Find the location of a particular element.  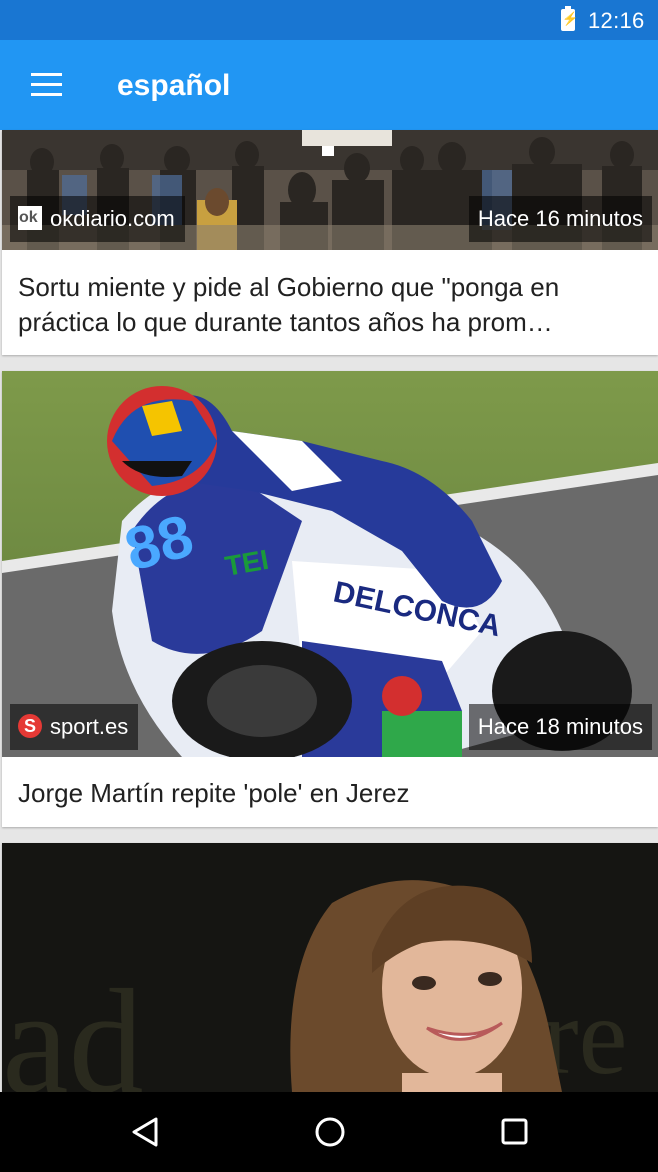

app-bar: español is located at coordinates (329, 85).